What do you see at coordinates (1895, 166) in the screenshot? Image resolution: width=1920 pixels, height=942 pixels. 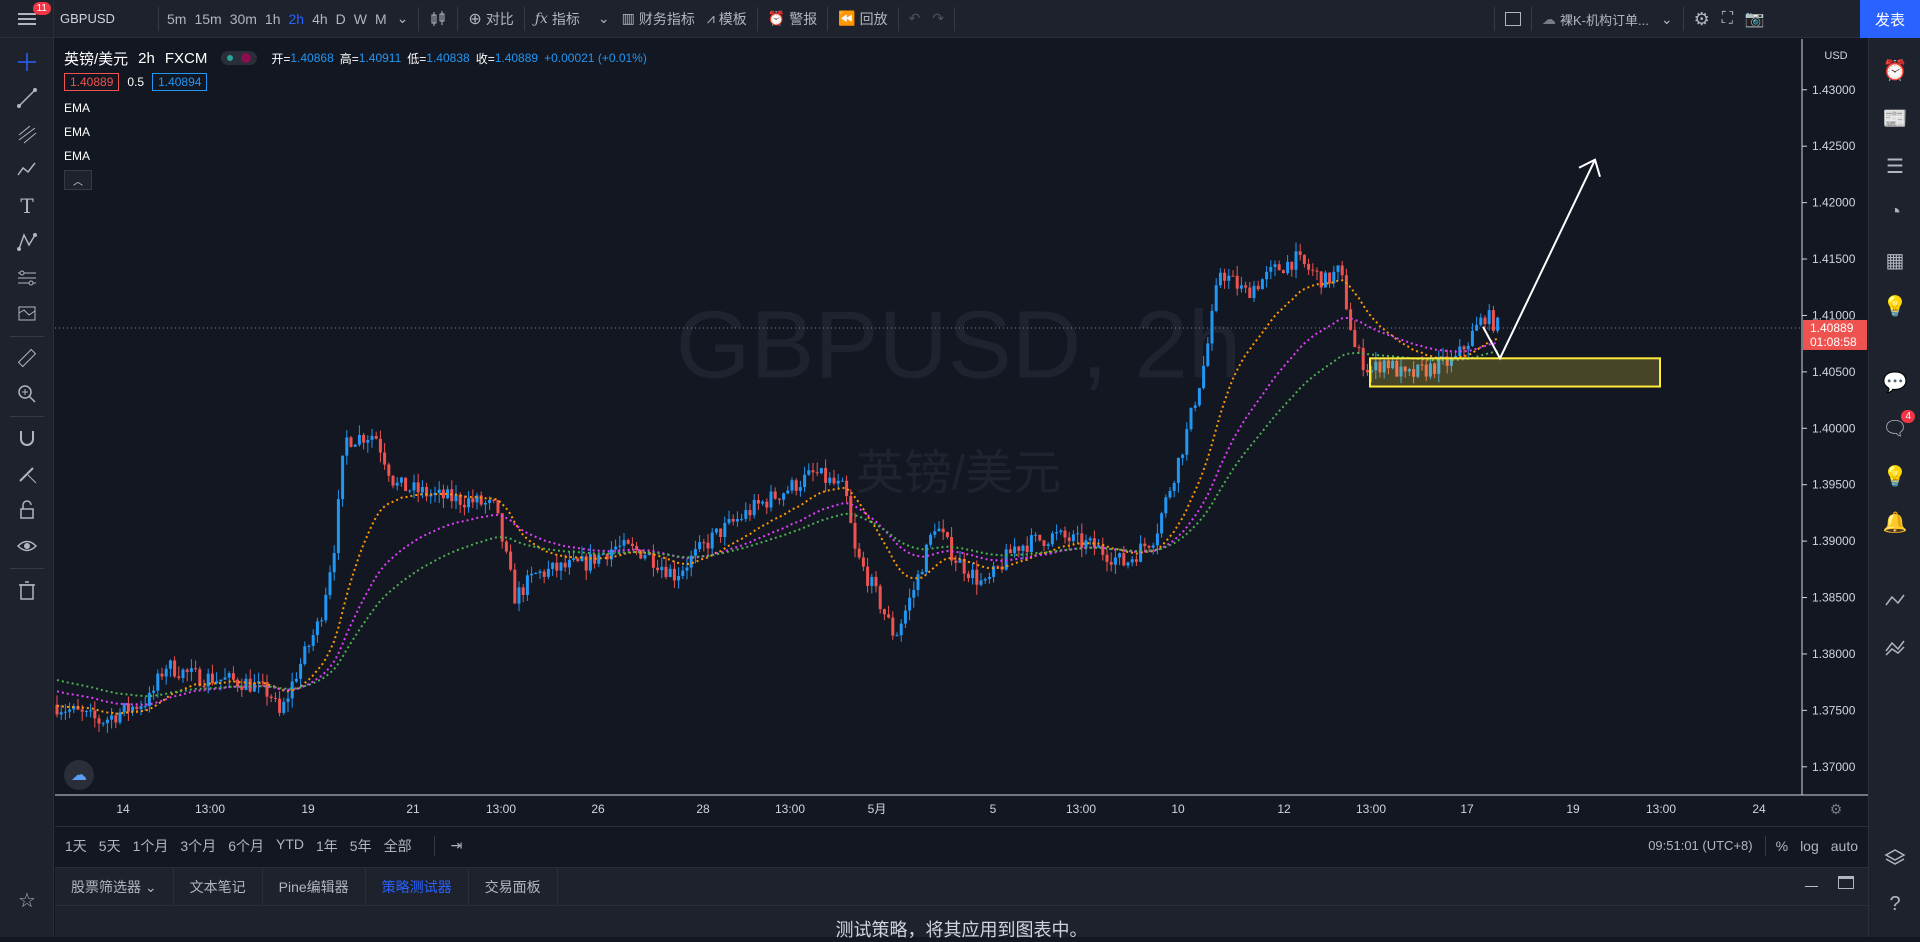 I see `data-window-button: ☰` at bounding box center [1895, 166].